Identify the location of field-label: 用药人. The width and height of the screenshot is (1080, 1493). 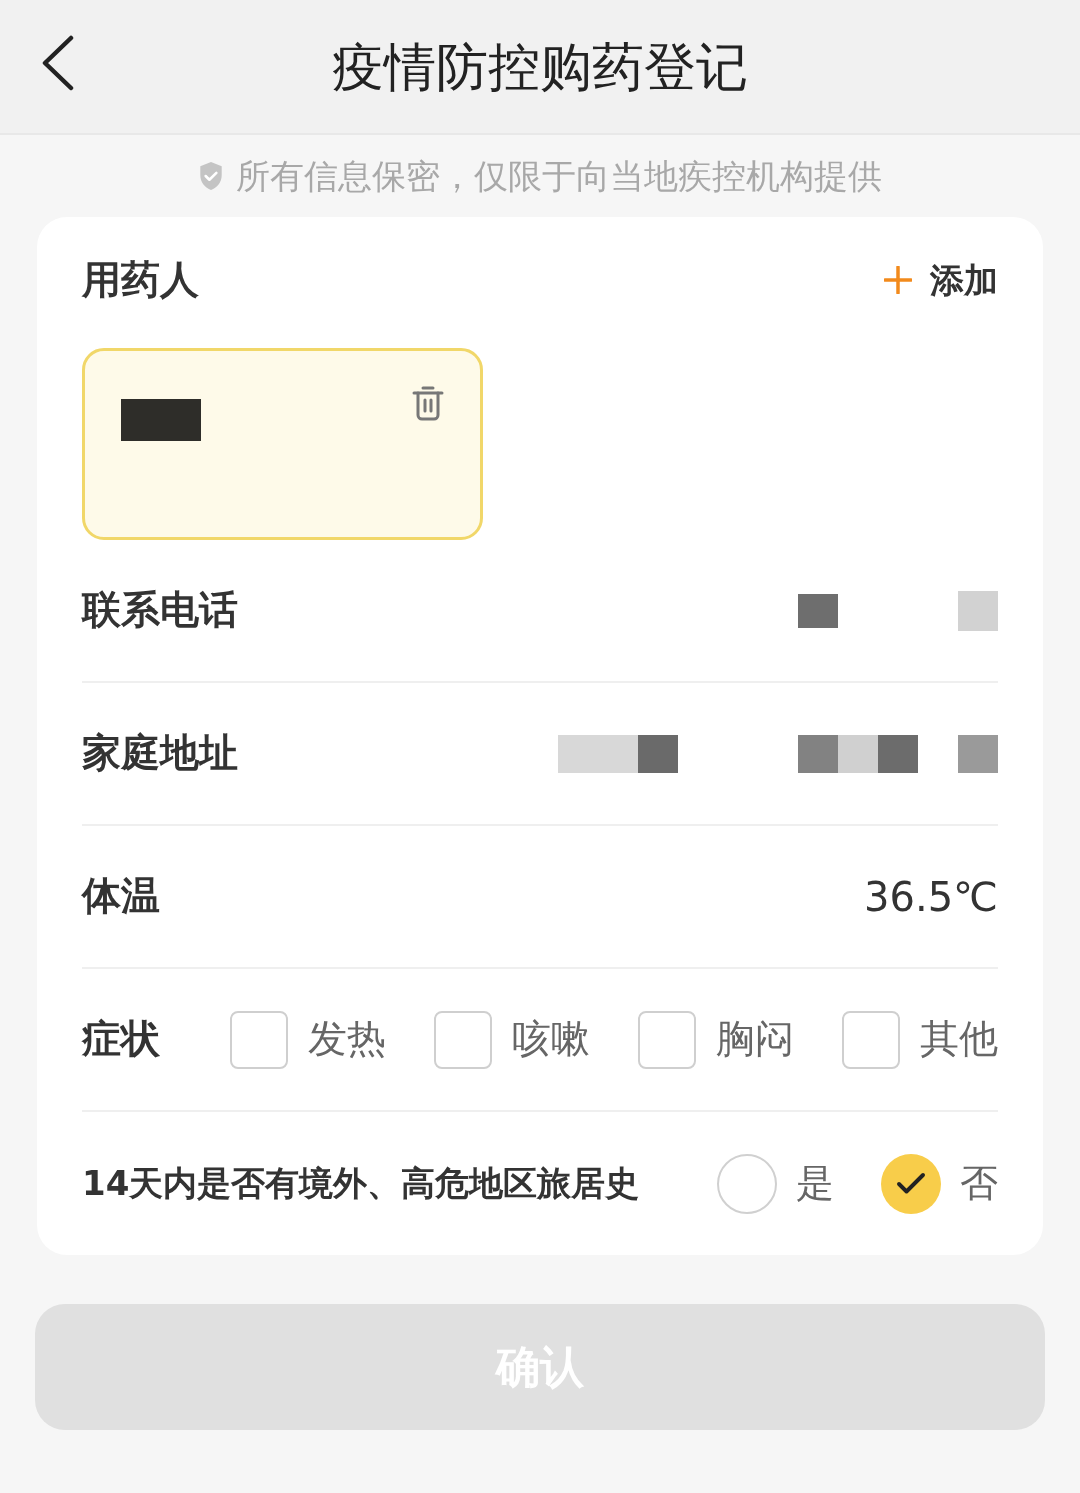
(140, 279).